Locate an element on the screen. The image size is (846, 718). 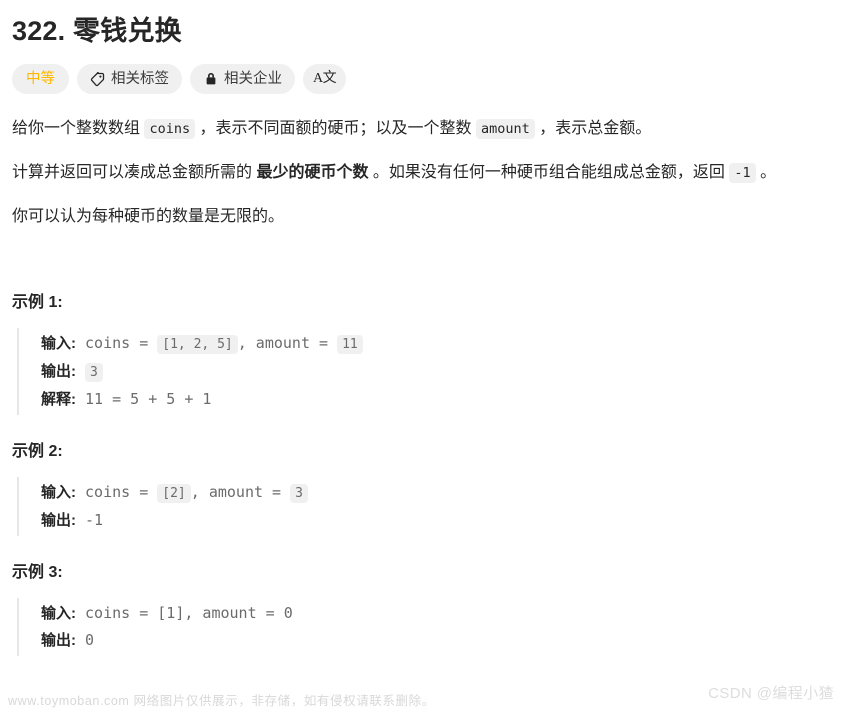
code-amount: amount is located at coordinates (505, 129).